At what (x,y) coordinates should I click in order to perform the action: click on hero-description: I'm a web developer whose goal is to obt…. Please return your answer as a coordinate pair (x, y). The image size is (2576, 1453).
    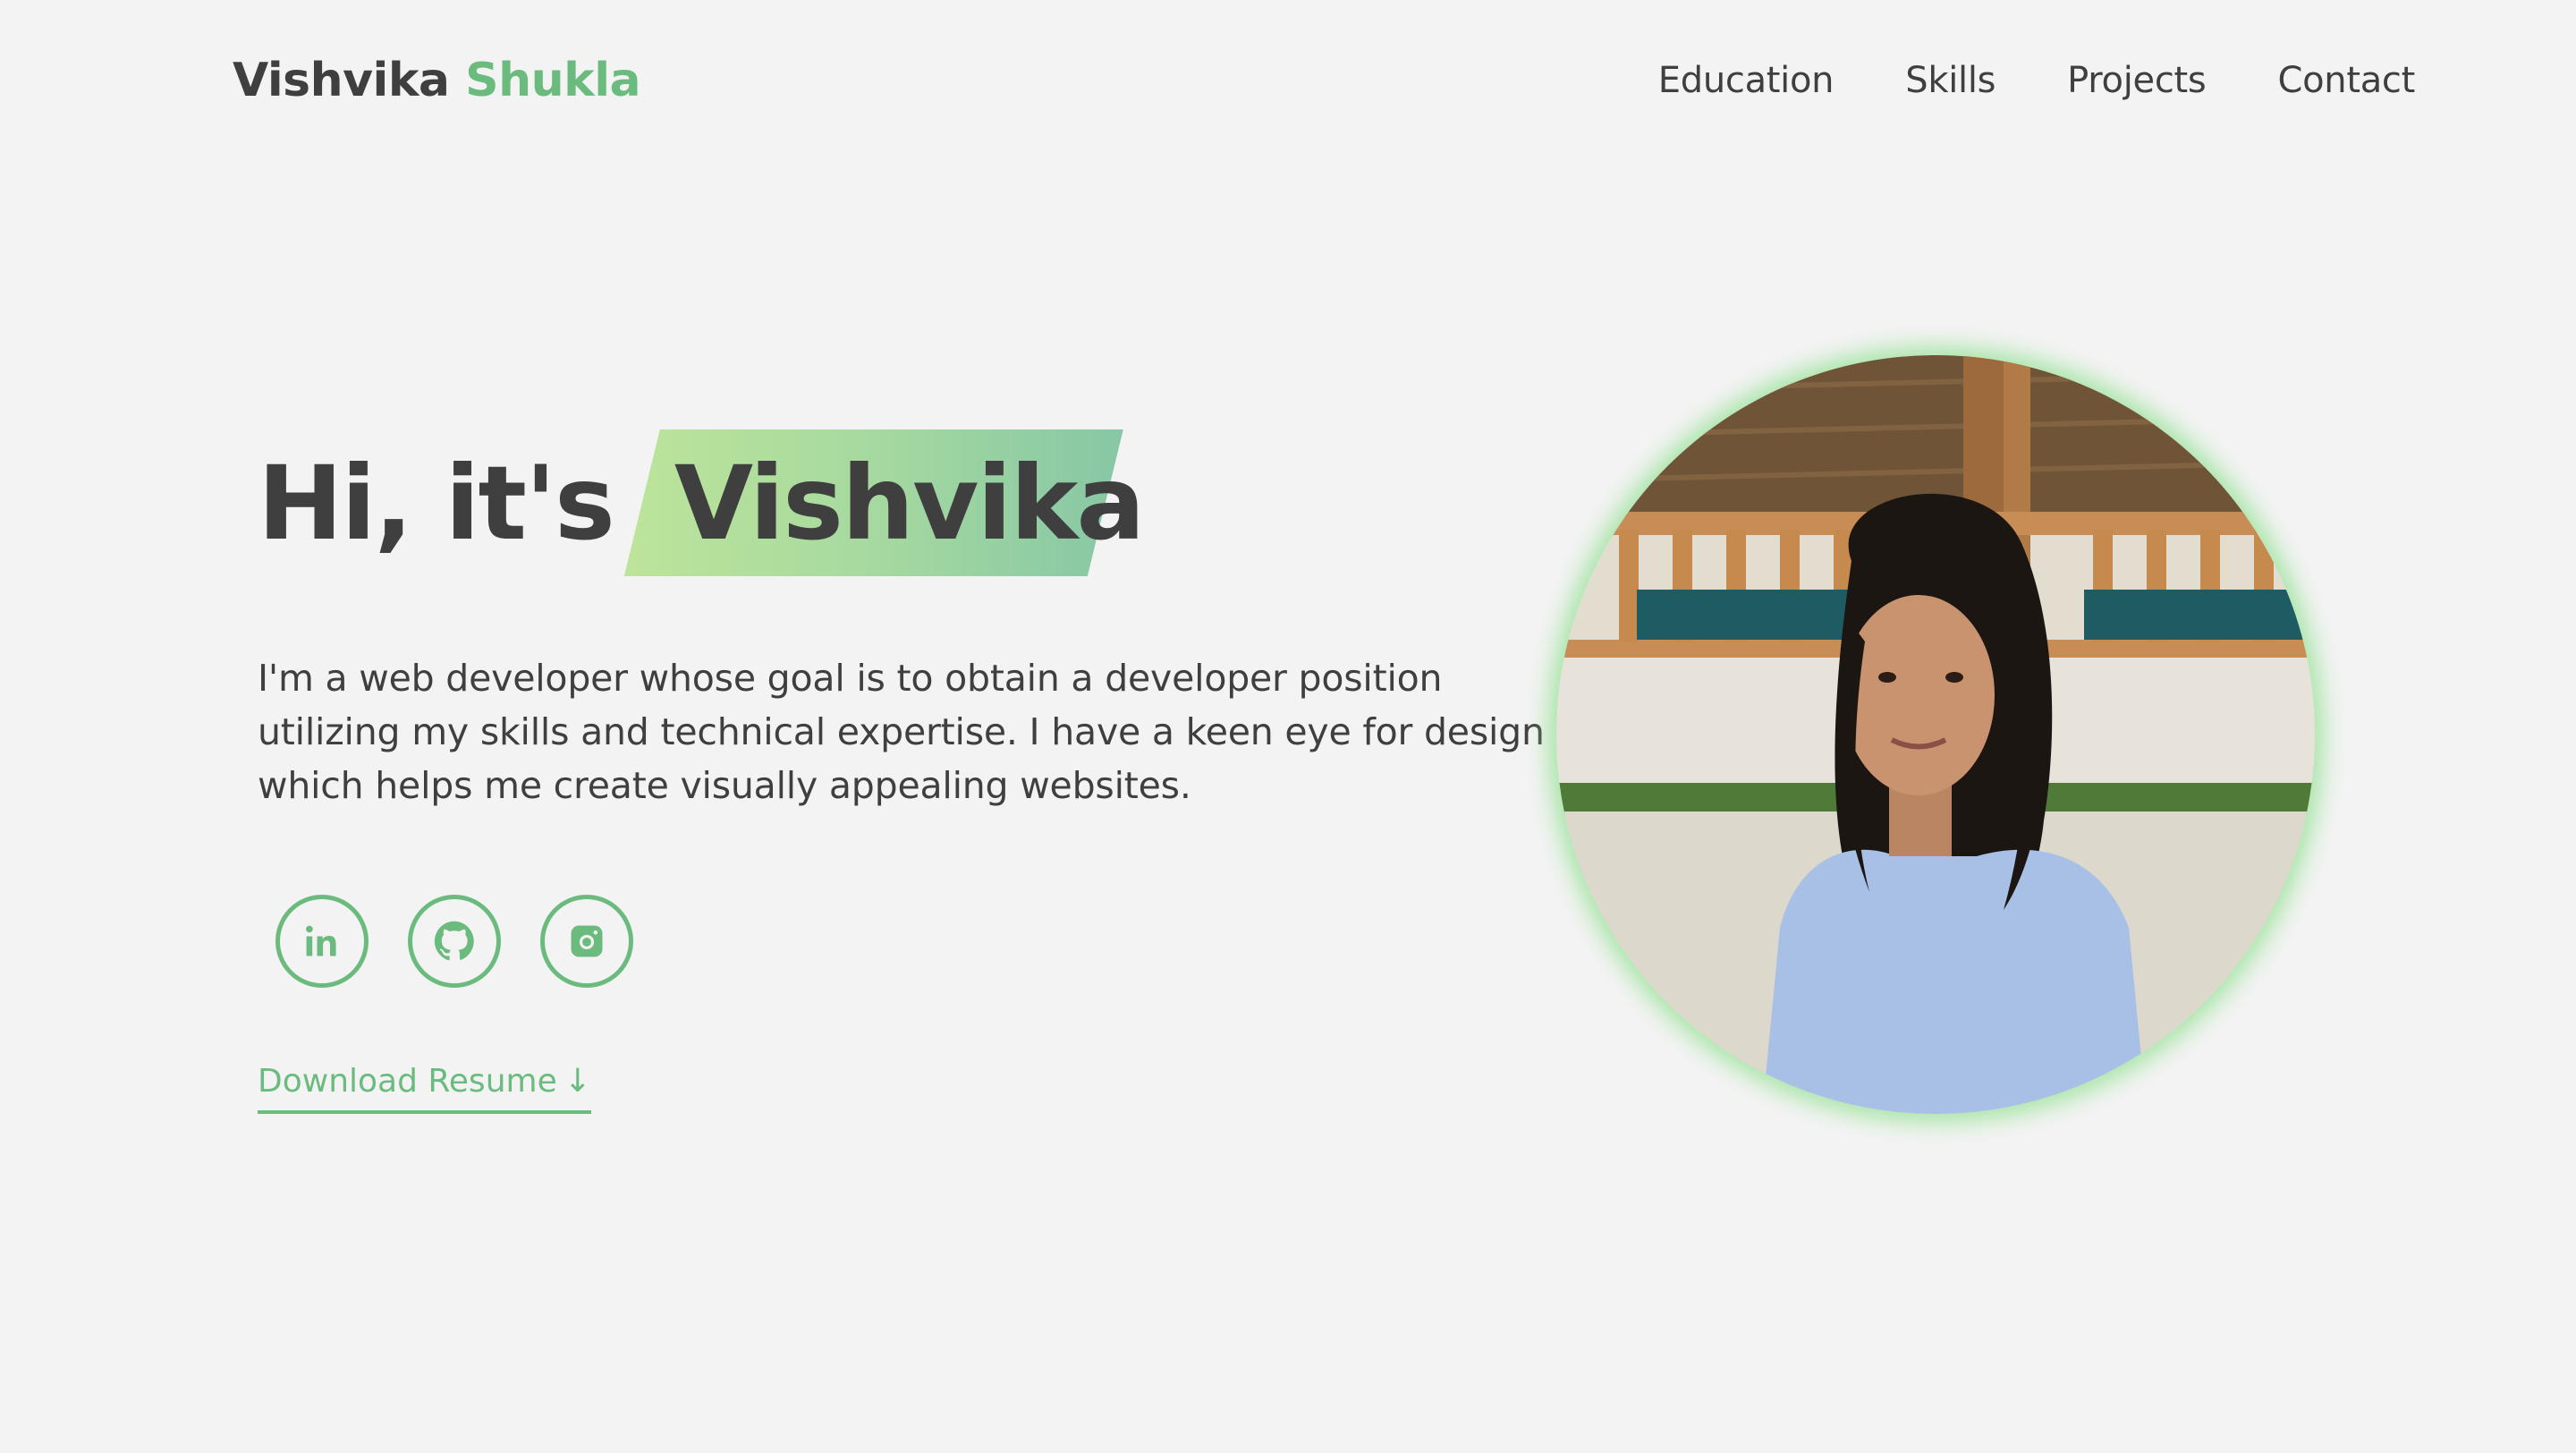
    Looking at the image, I should click on (901, 732).